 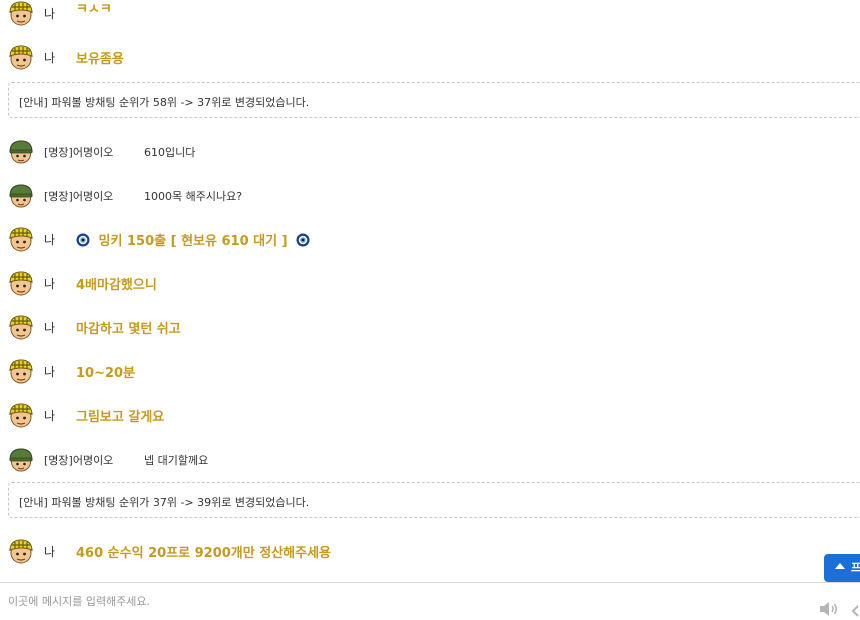 What do you see at coordinates (430, 197) in the screenshot?
I see `chat-message-other: [명장]어명이오 1000목 해주시나요?` at bounding box center [430, 197].